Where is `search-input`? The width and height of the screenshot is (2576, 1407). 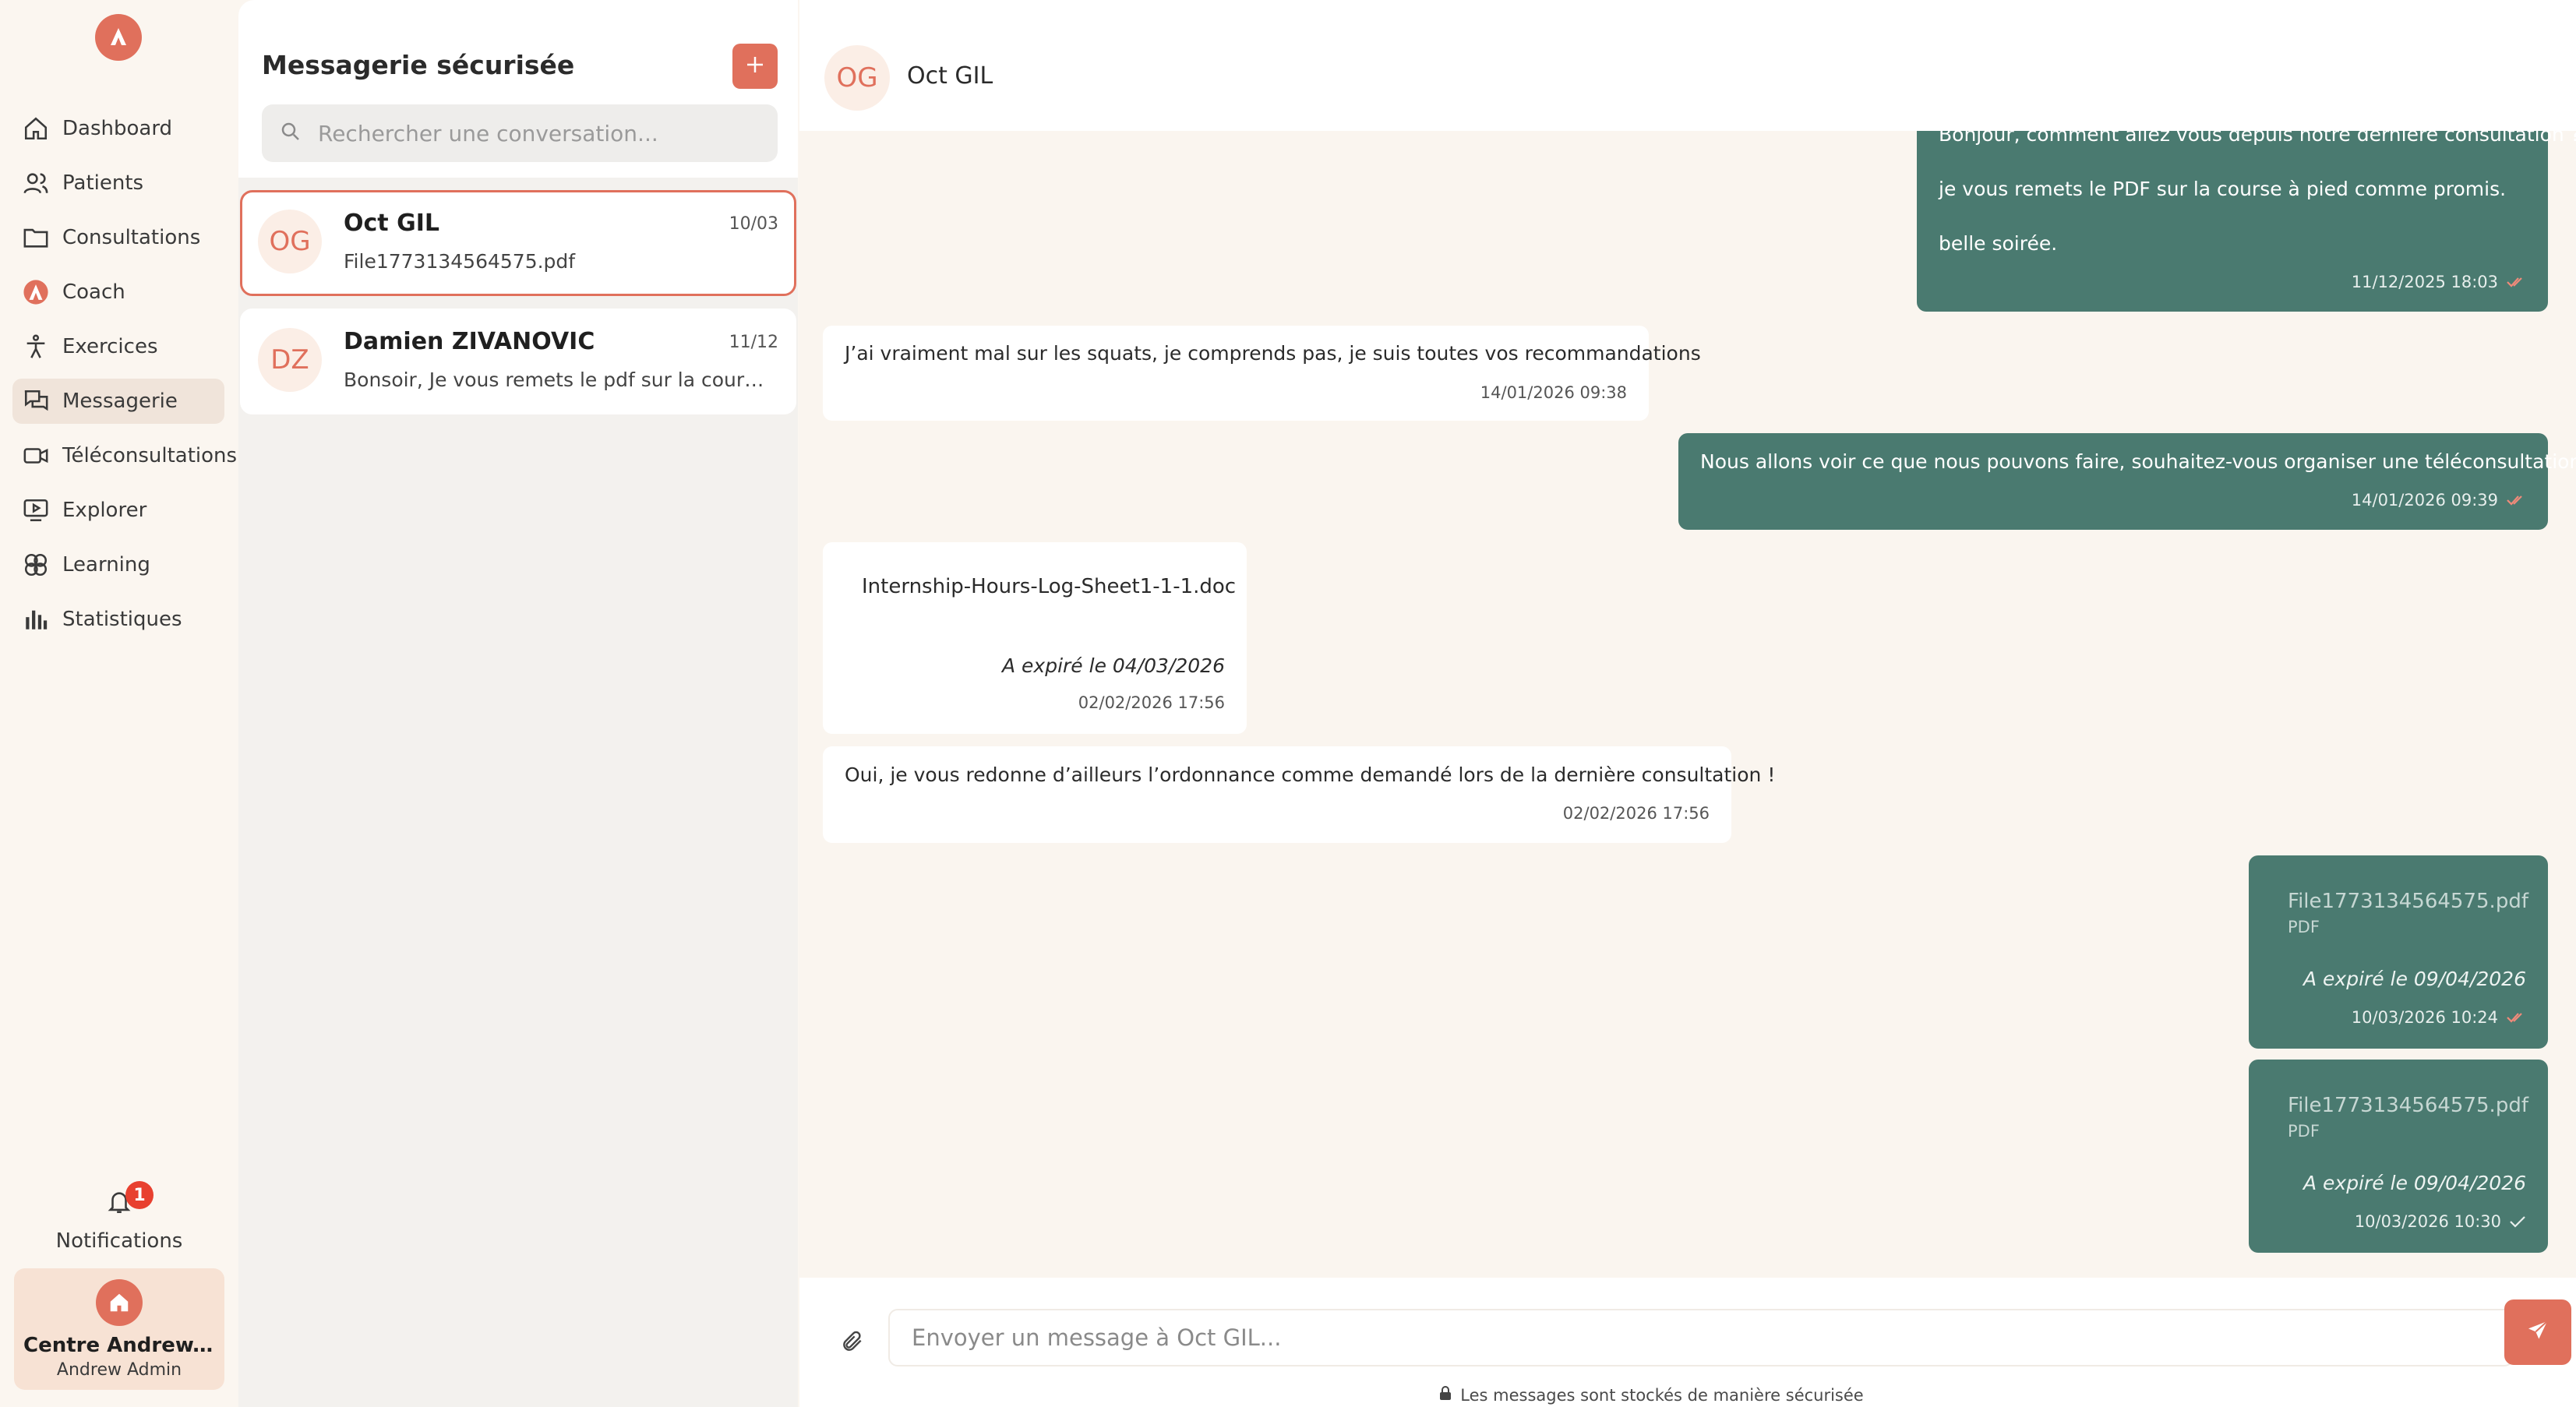 search-input is located at coordinates (543, 133).